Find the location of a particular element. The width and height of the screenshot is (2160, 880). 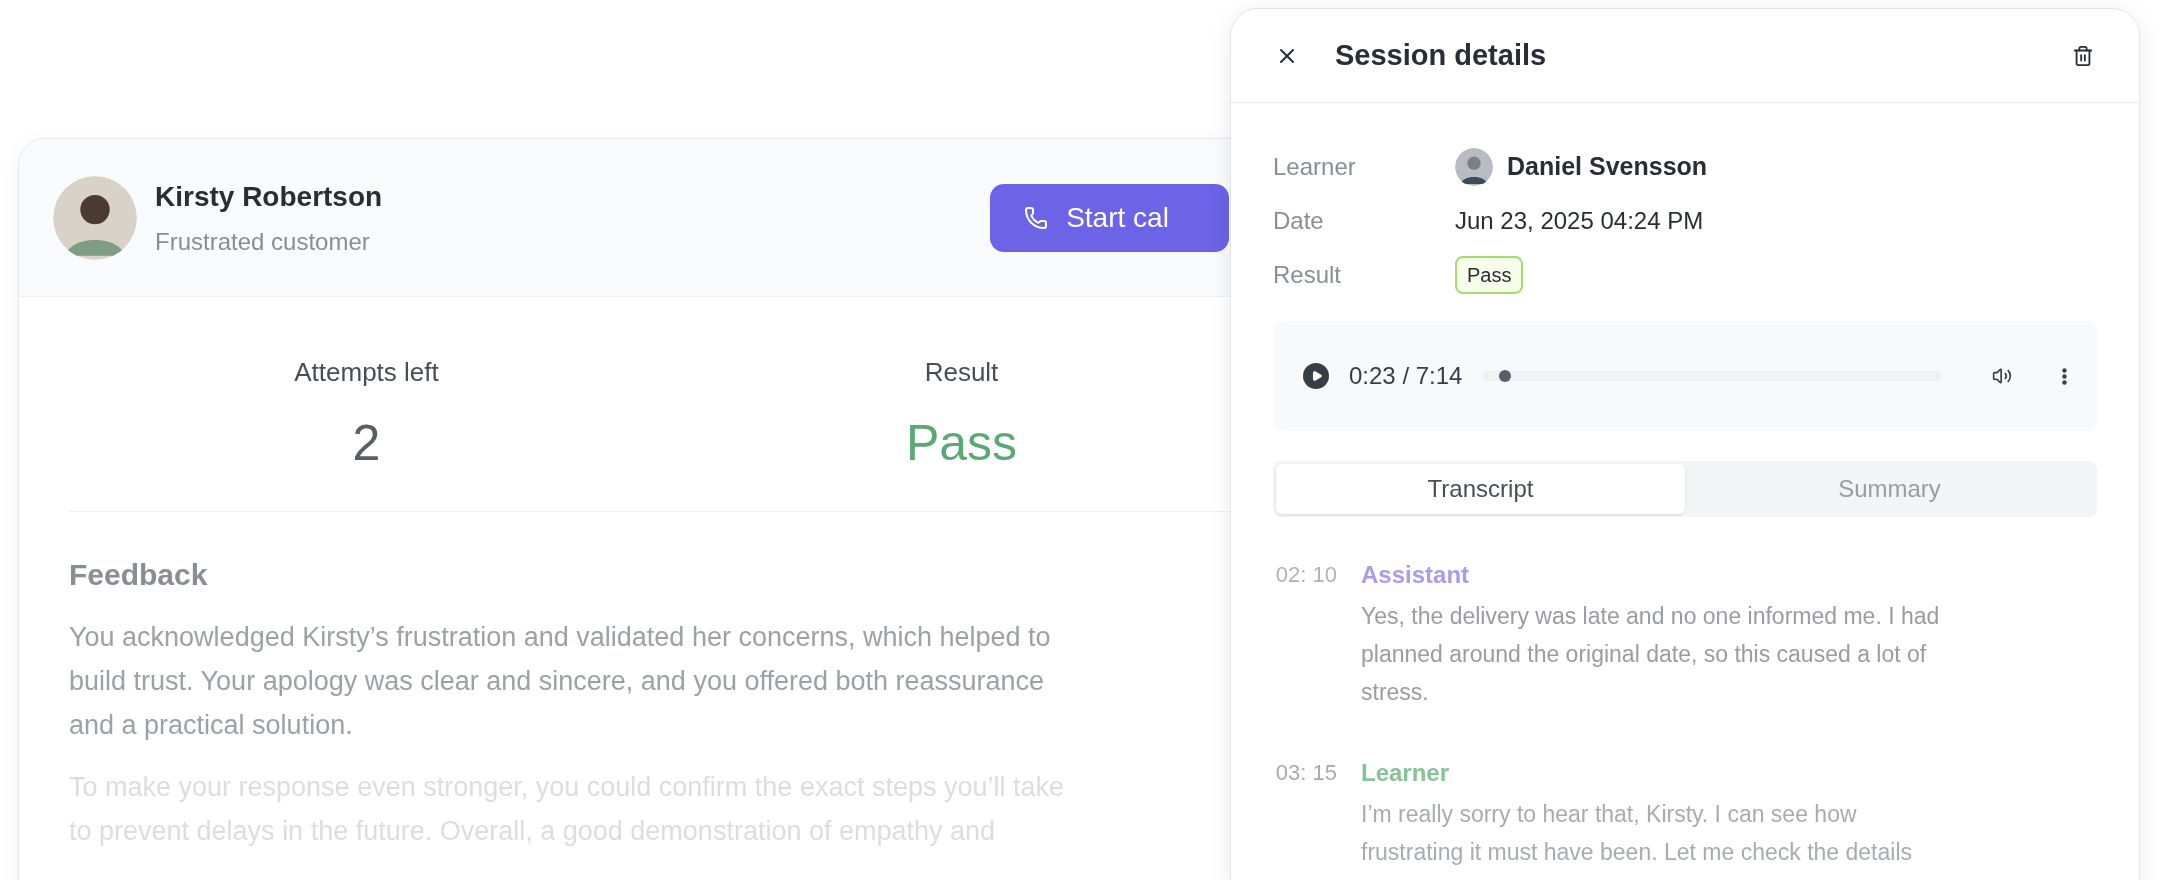

speaker-name: Learner is located at coordinates (1405, 773).